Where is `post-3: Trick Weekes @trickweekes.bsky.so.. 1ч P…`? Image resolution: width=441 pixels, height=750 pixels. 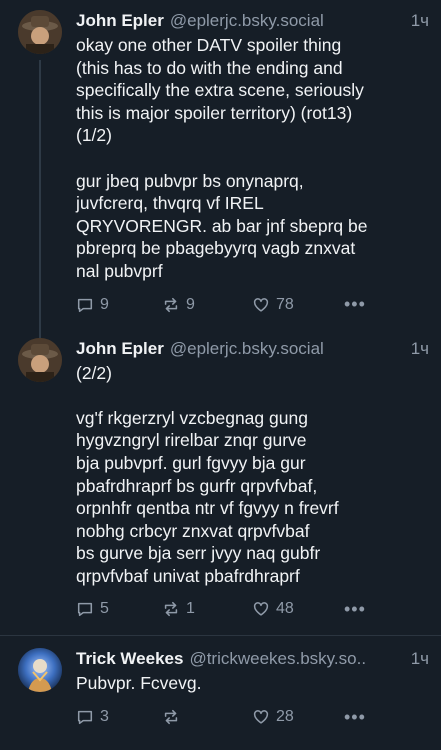
post-3: Trick Weekes @trickweekes.bsky.so.. 1ч P… is located at coordinates (220, 682).